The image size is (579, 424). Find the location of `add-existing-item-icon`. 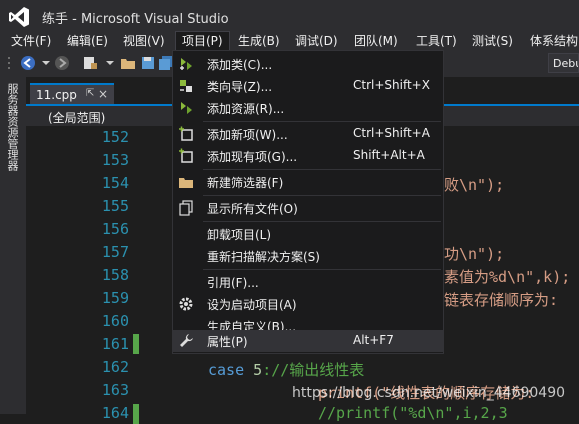

add-existing-item-icon is located at coordinates (186, 155).